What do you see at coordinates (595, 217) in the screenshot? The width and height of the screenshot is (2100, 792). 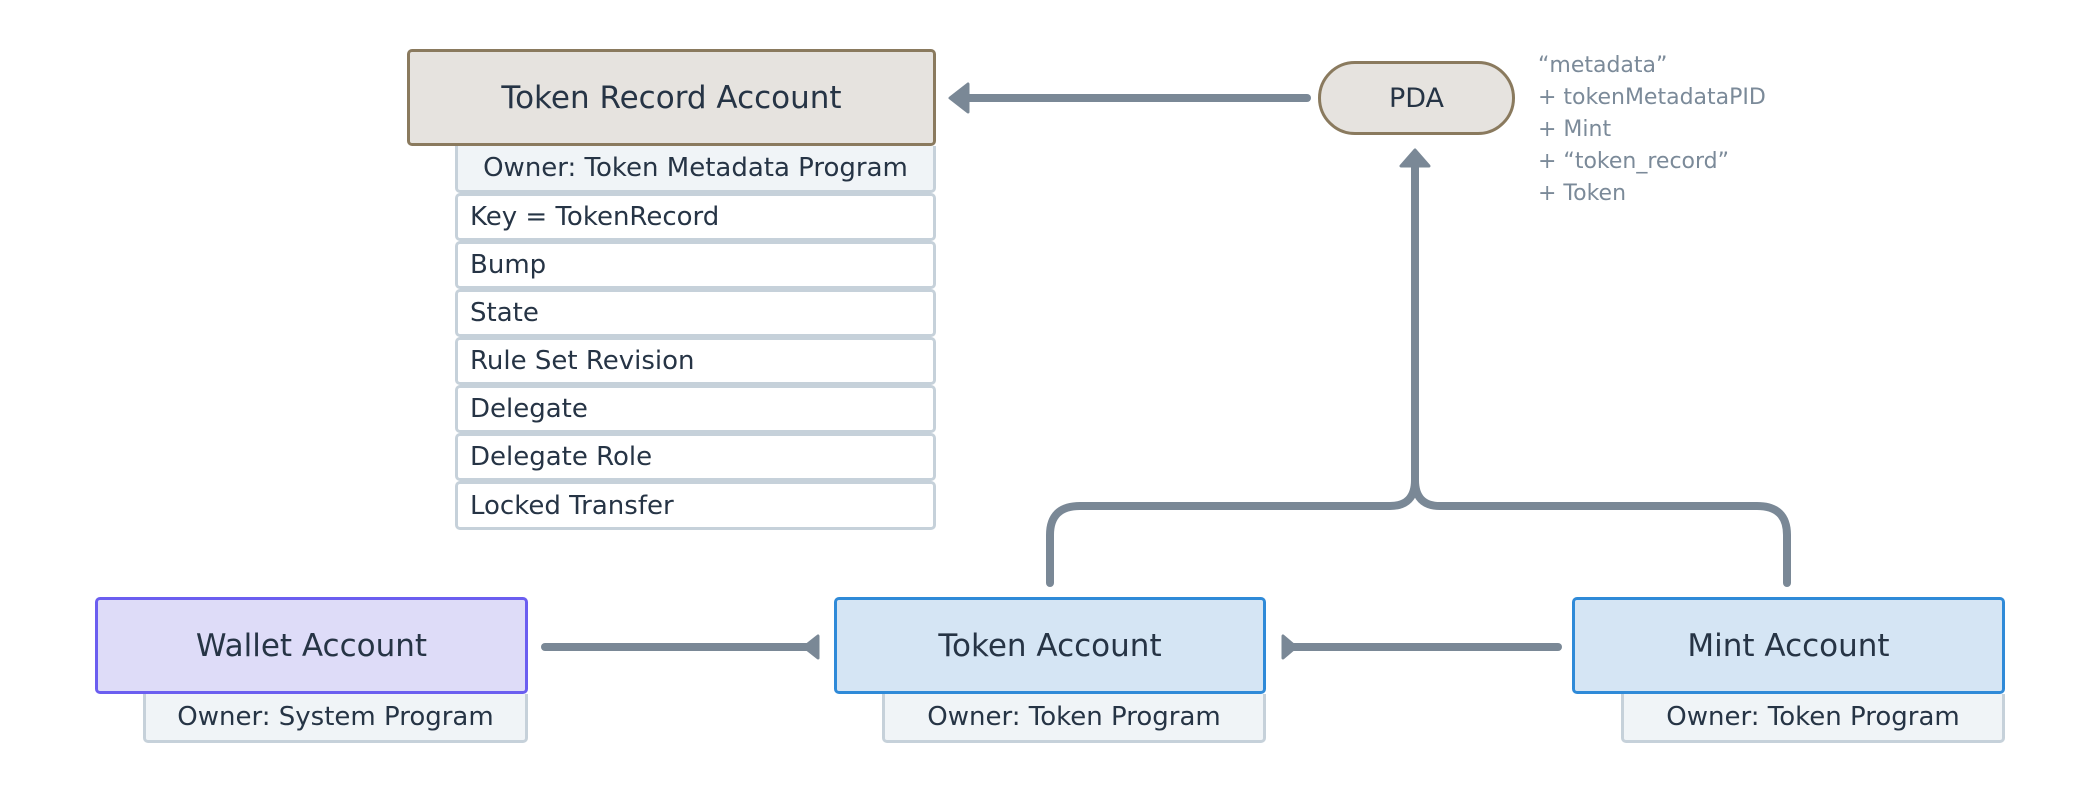 I see `field-label: Key = TokenRecord` at bounding box center [595, 217].